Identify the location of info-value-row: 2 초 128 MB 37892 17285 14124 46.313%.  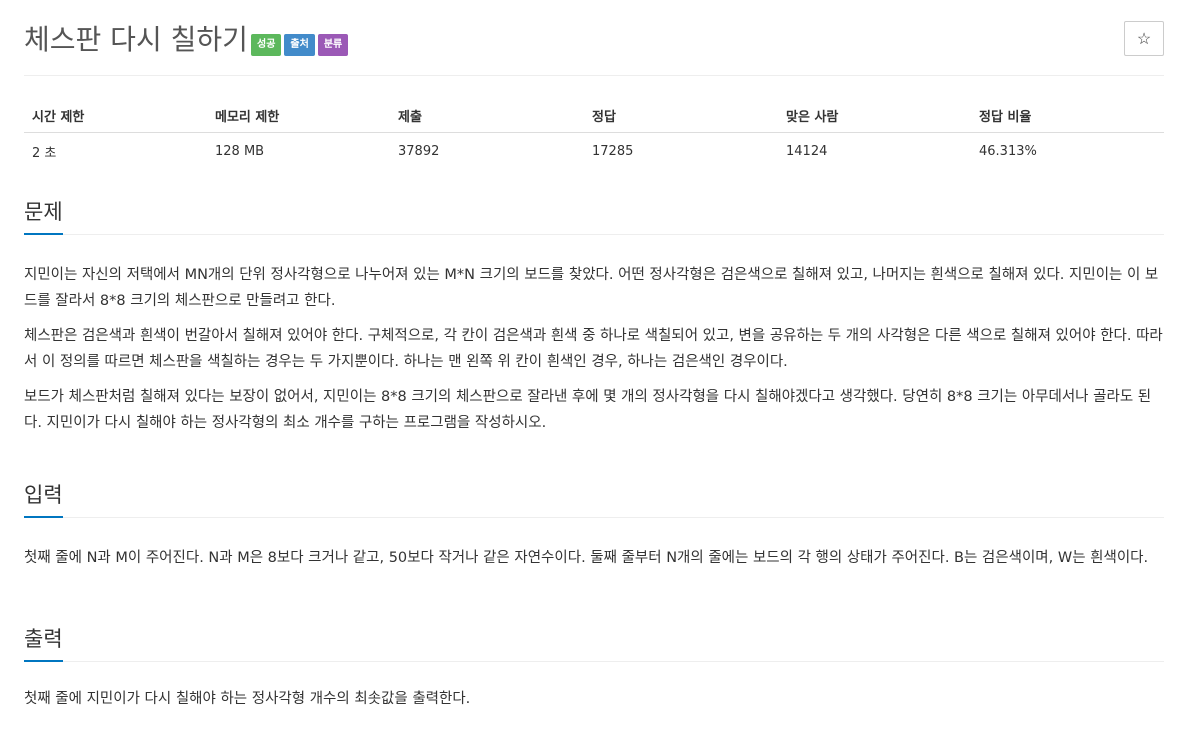
(594, 151).